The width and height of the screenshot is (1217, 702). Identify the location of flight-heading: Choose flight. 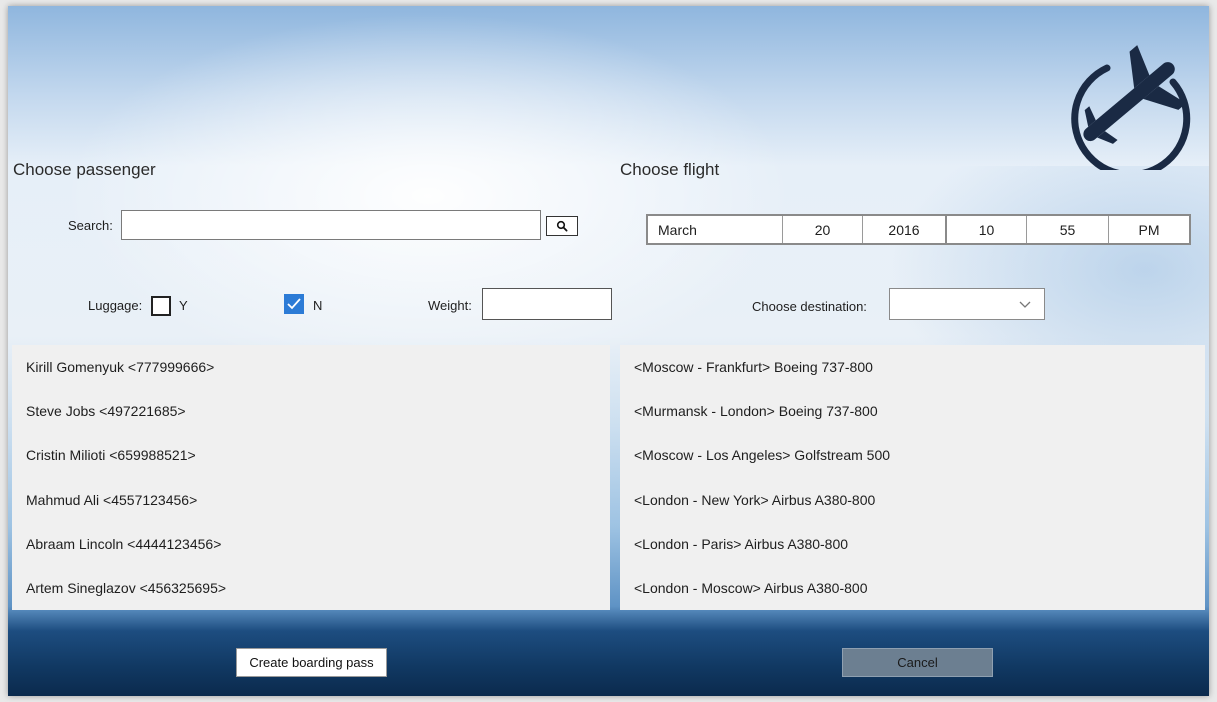
(670, 169).